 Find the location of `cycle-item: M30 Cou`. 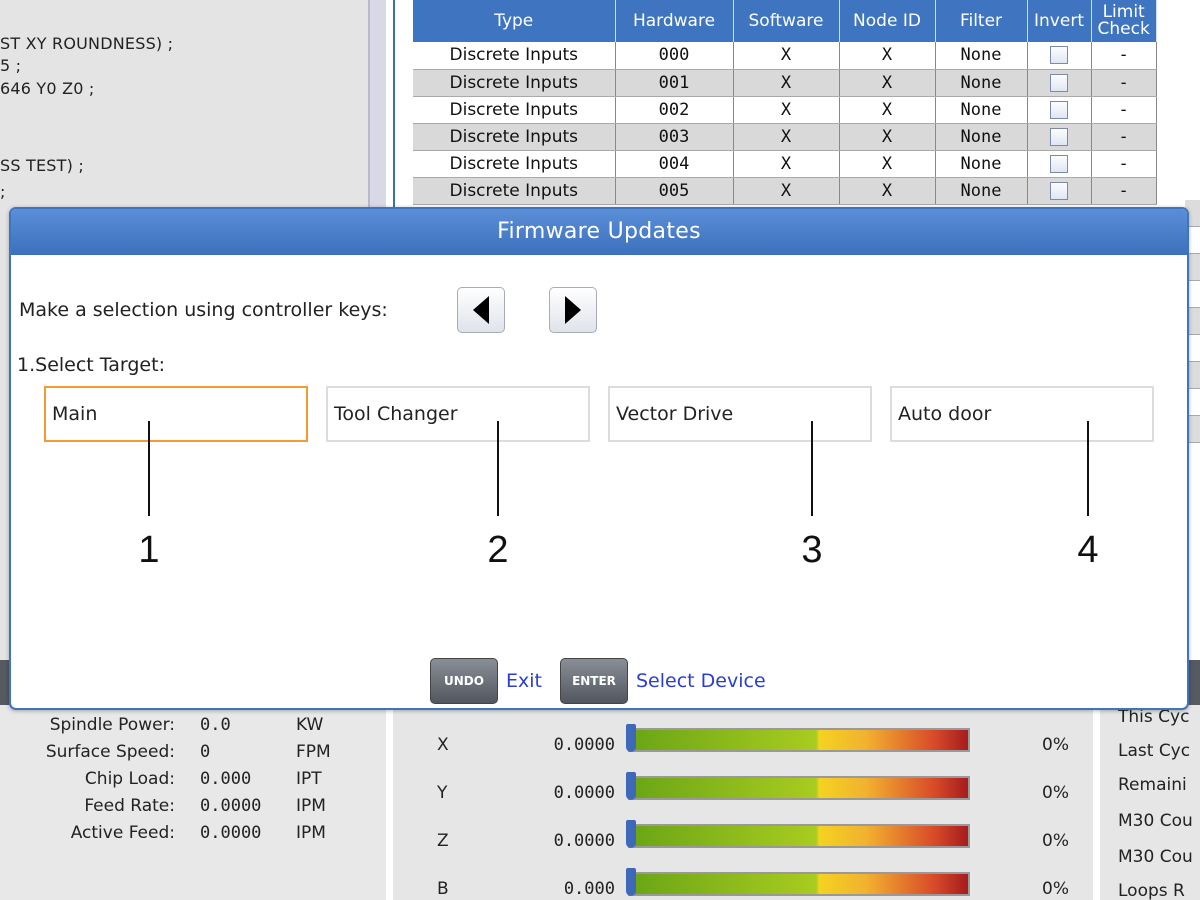

cycle-item: M30 Cou is located at coordinates (1155, 821).